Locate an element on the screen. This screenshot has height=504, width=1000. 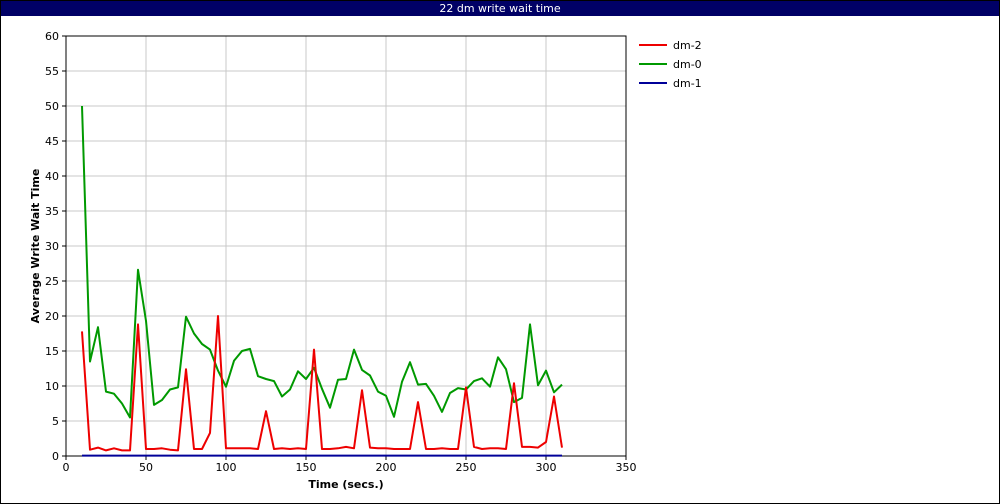
x-tick-label: 300 is located at coordinates (546, 467).